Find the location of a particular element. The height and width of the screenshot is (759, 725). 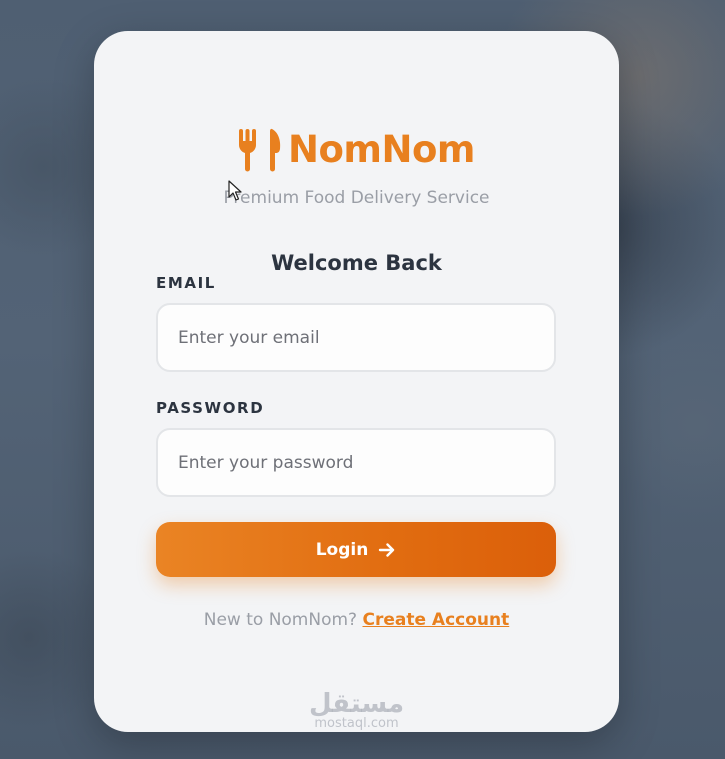

login-button: Login is located at coordinates (356, 549).